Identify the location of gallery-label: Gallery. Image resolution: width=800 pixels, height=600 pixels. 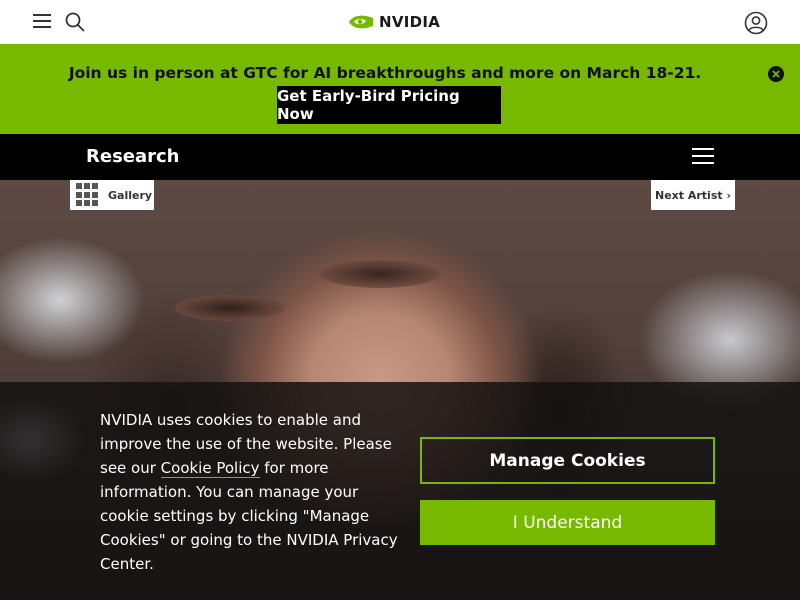
(130, 195).